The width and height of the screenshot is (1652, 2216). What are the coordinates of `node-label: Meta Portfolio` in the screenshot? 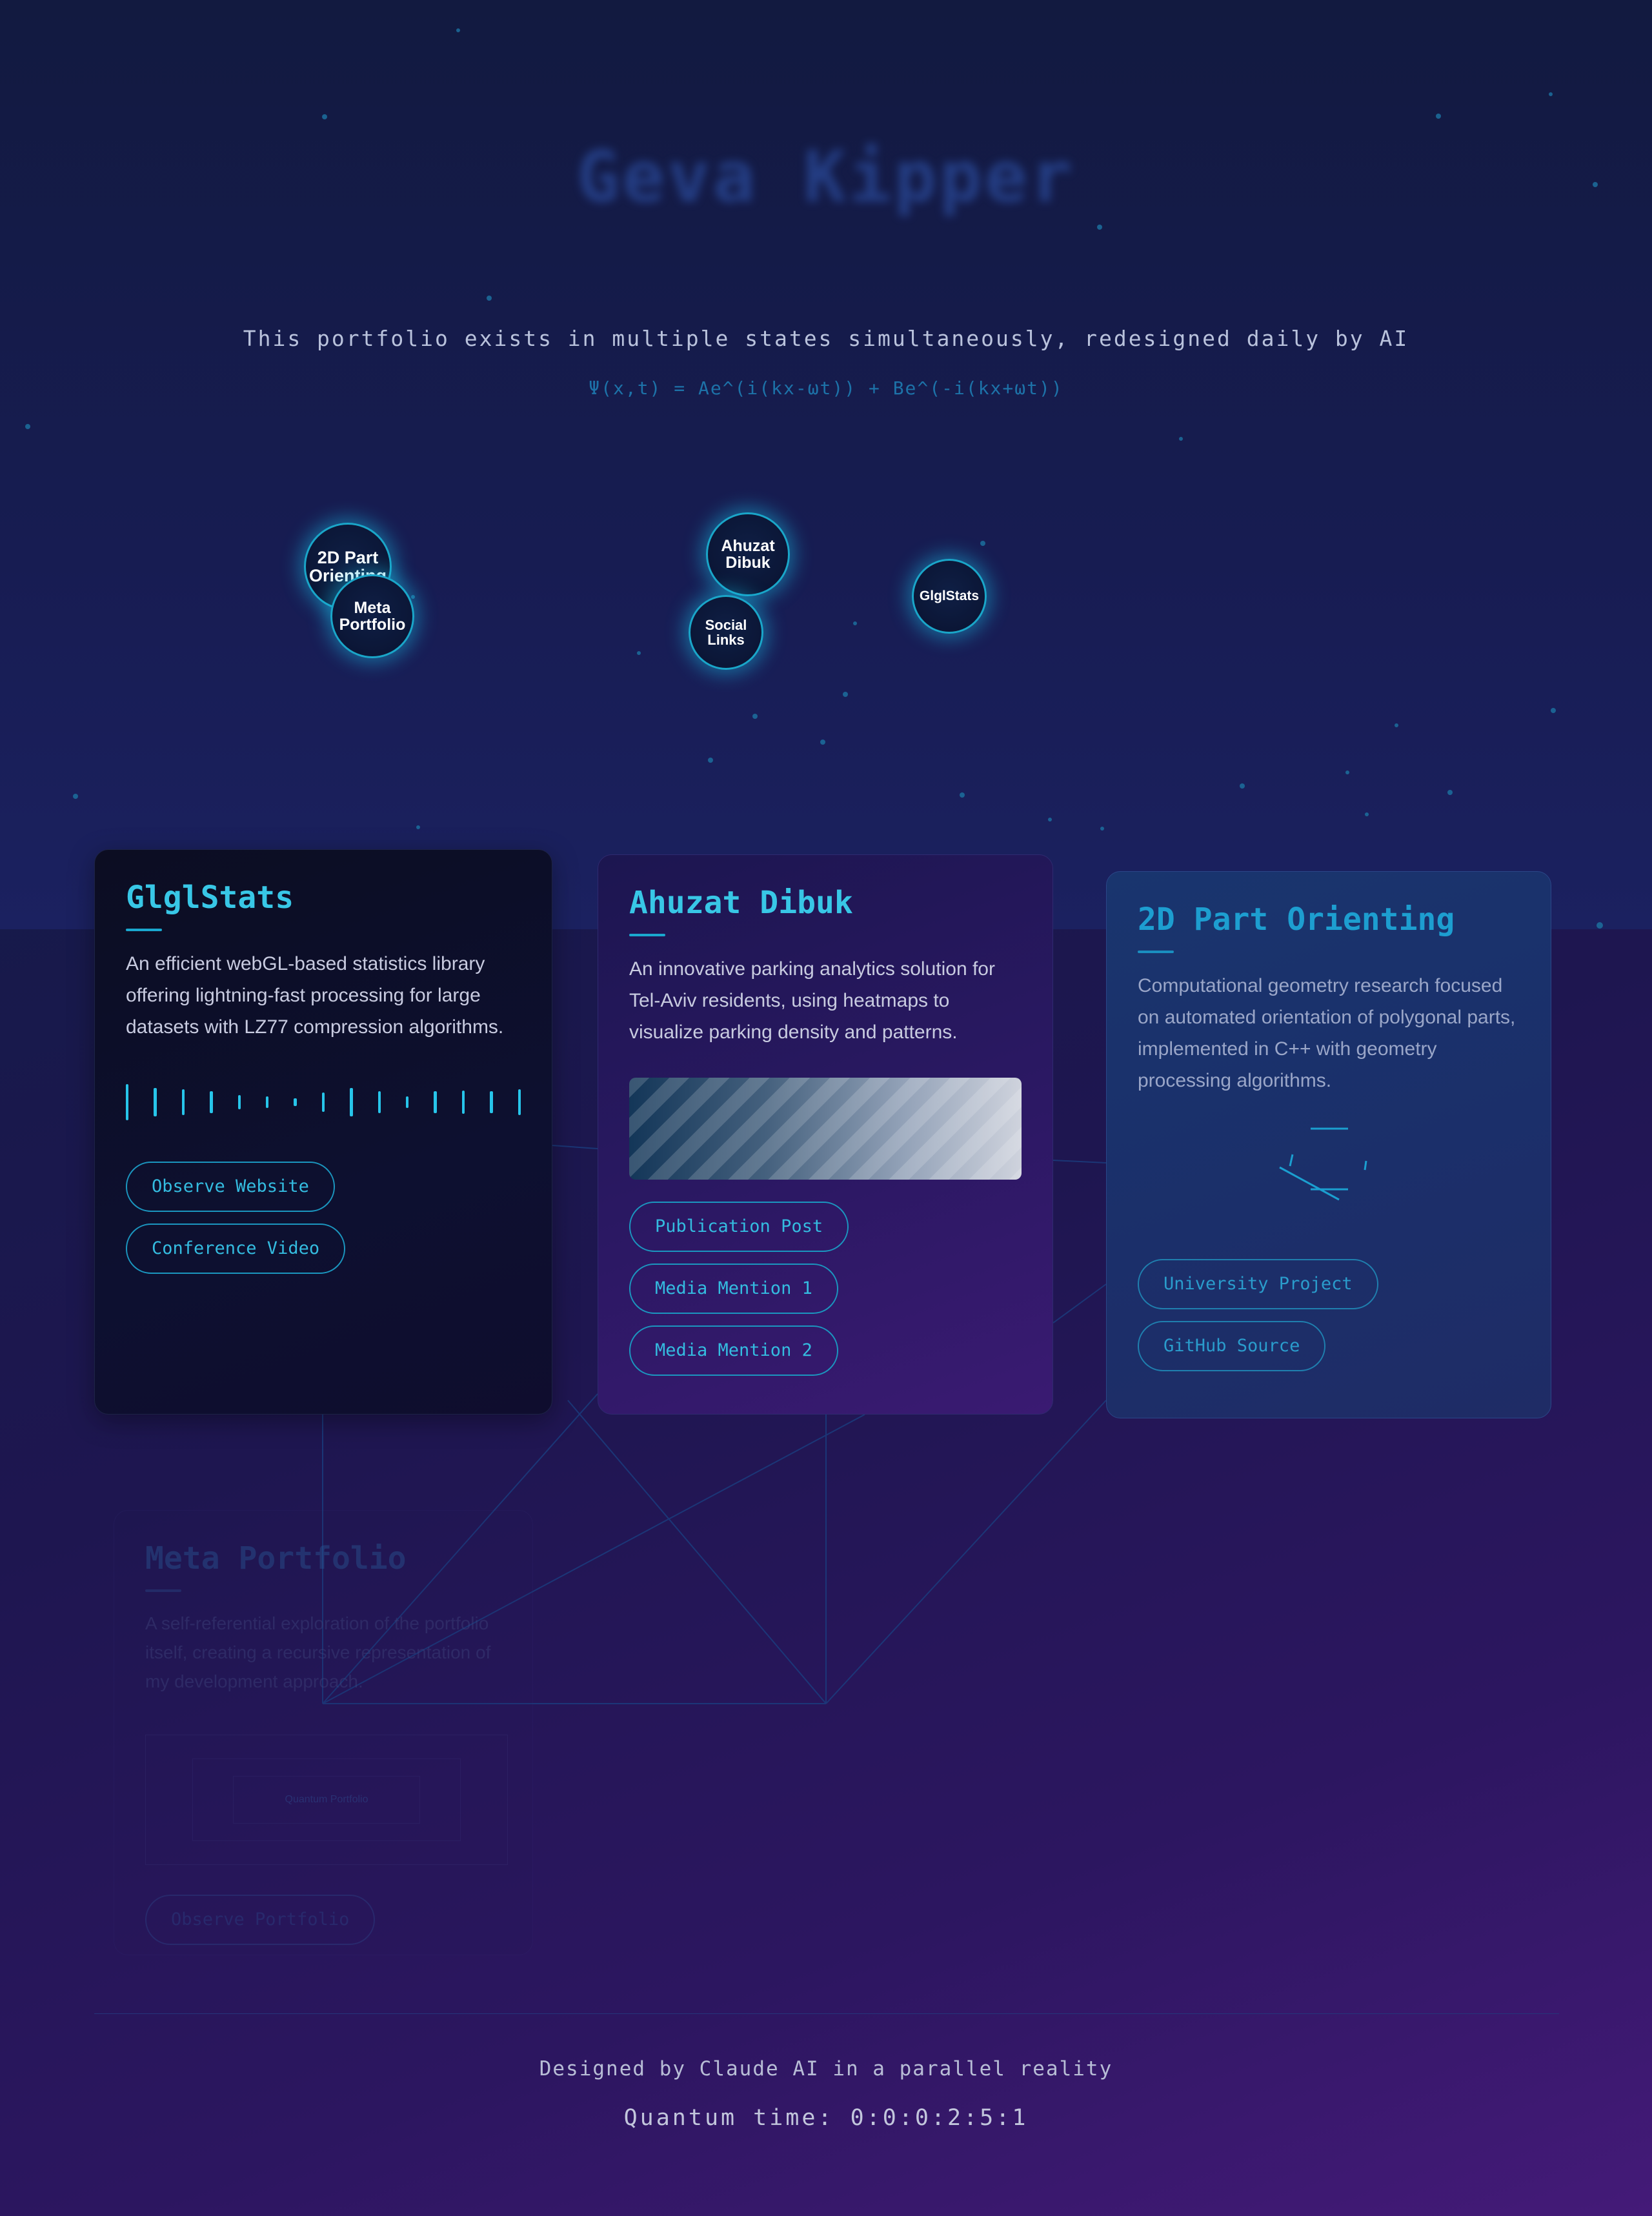 It's located at (372, 616).